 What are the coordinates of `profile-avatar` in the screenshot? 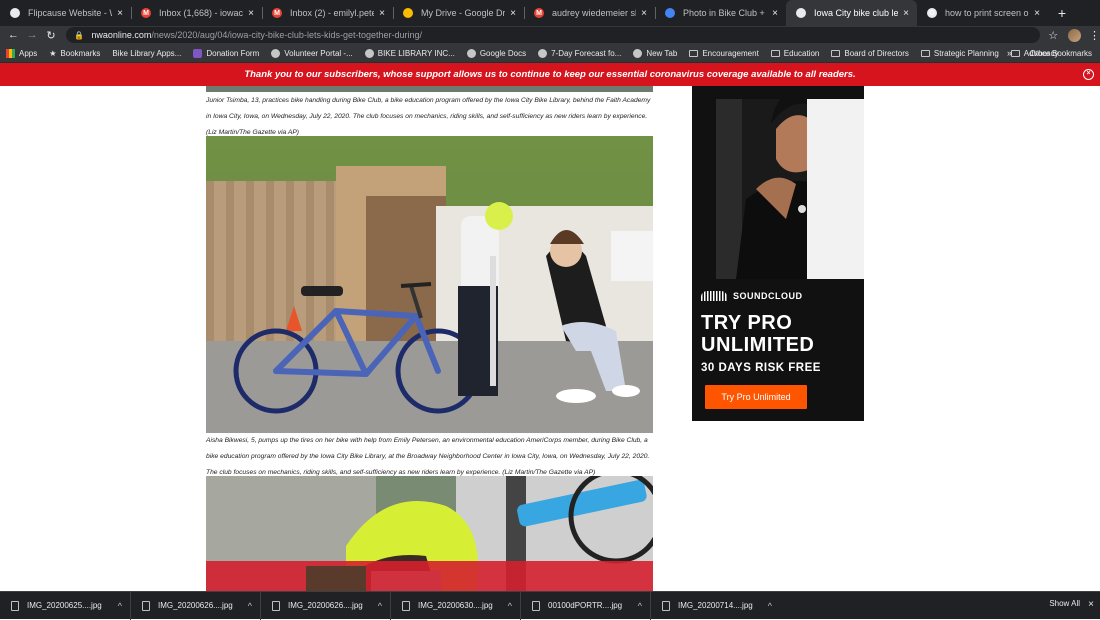 It's located at (1074, 35).